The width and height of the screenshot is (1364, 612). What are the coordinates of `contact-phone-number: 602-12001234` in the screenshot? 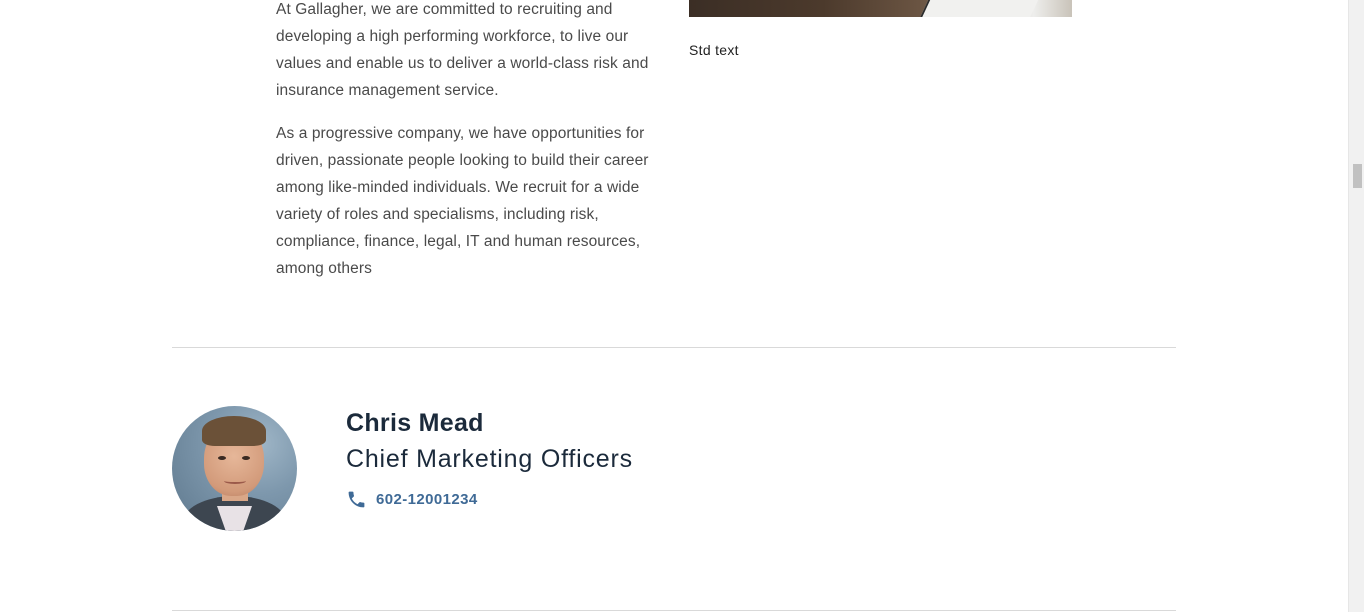 It's located at (427, 499).